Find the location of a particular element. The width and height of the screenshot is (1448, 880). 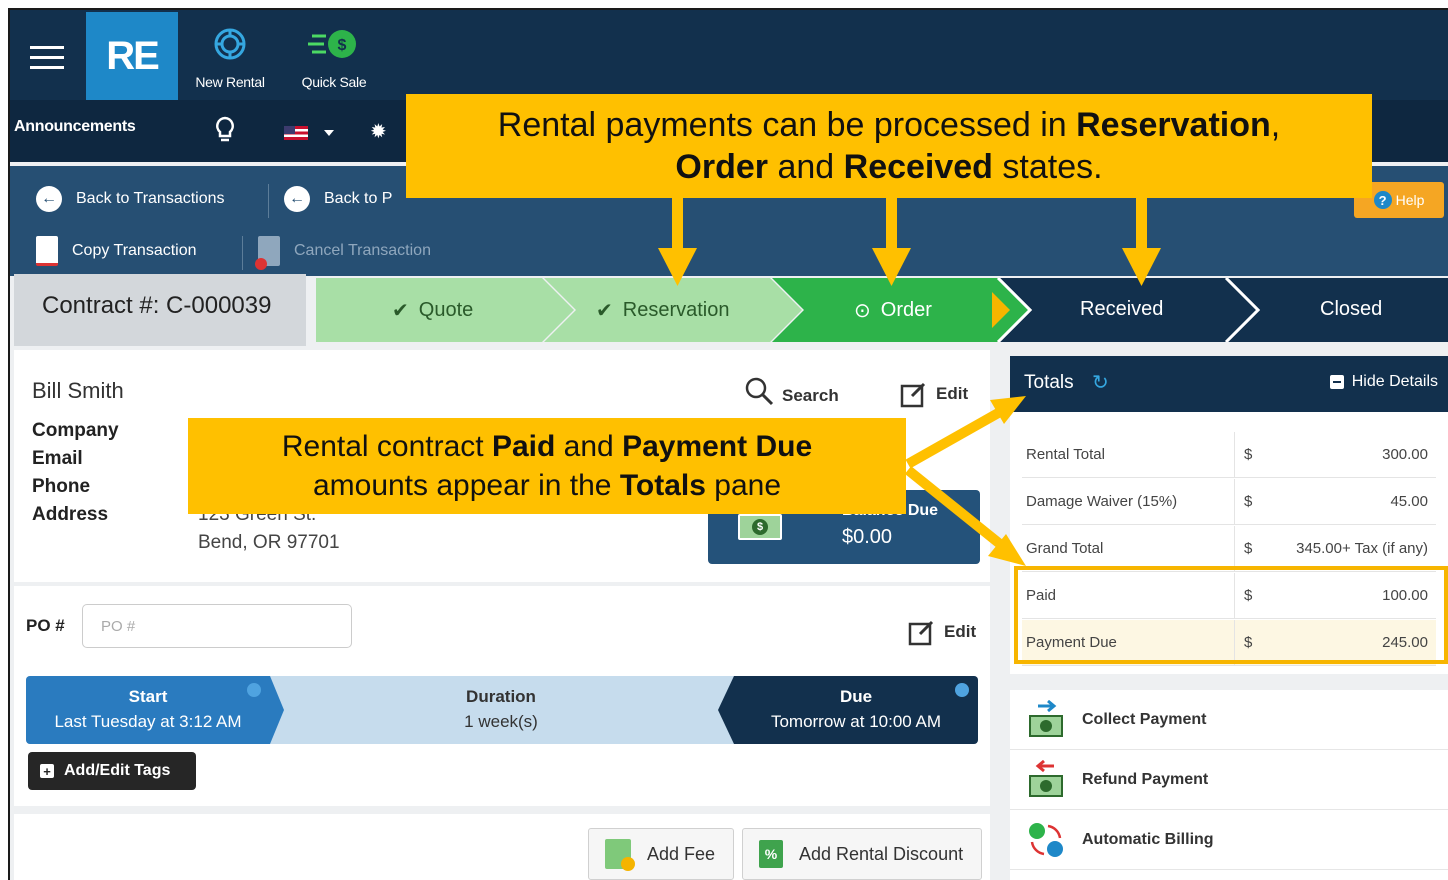

row-value: 300.00 is located at coordinates (1405, 454).